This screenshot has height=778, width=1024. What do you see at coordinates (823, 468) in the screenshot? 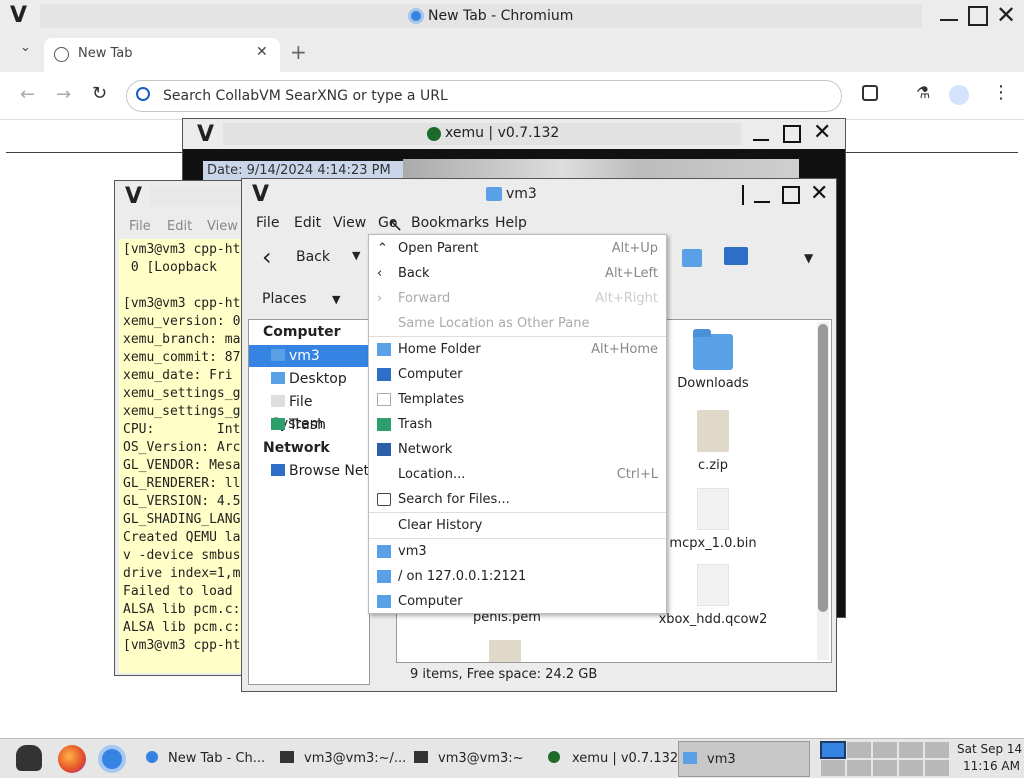
I see `scrollbar-thumb` at bounding box center [823, 468].